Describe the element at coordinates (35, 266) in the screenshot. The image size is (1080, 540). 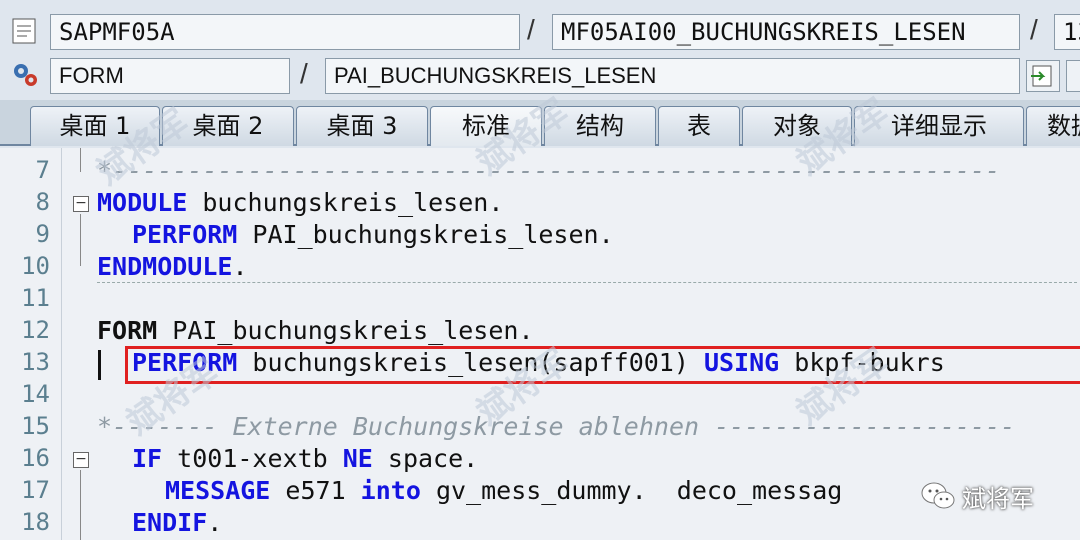
I see `line-number: 10` at that location.